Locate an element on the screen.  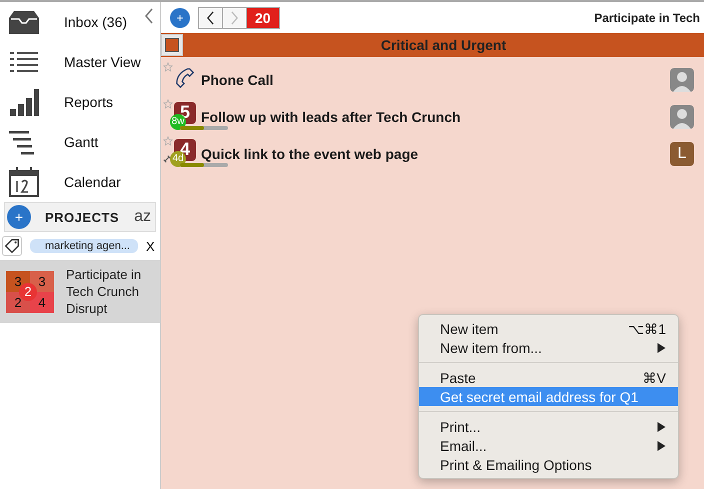
avatar-letter: L is located at coordinates (682, 154).